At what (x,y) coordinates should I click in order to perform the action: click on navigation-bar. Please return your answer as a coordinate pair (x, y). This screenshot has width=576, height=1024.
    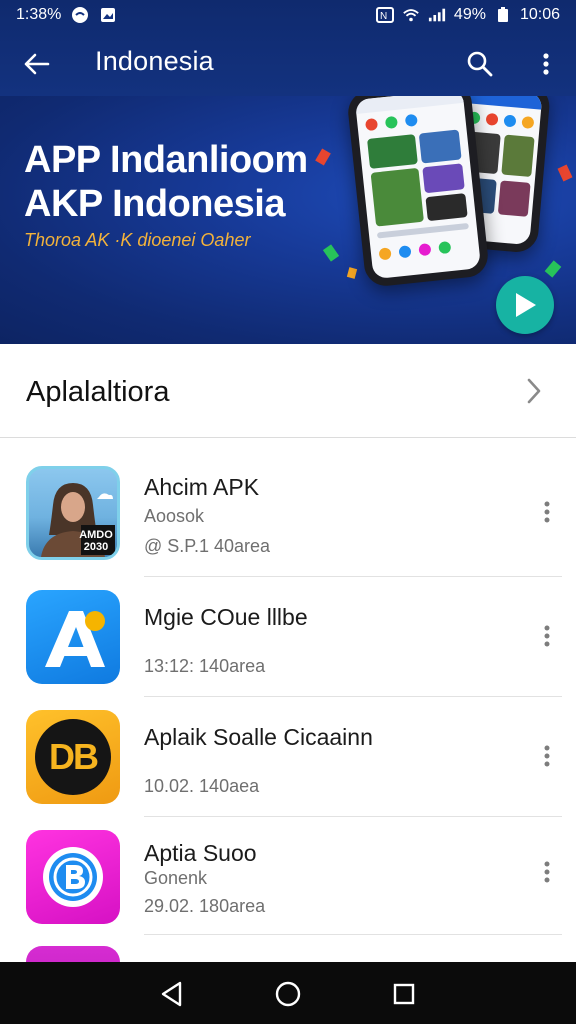
    Looking at the image, I should click on (288, 993).